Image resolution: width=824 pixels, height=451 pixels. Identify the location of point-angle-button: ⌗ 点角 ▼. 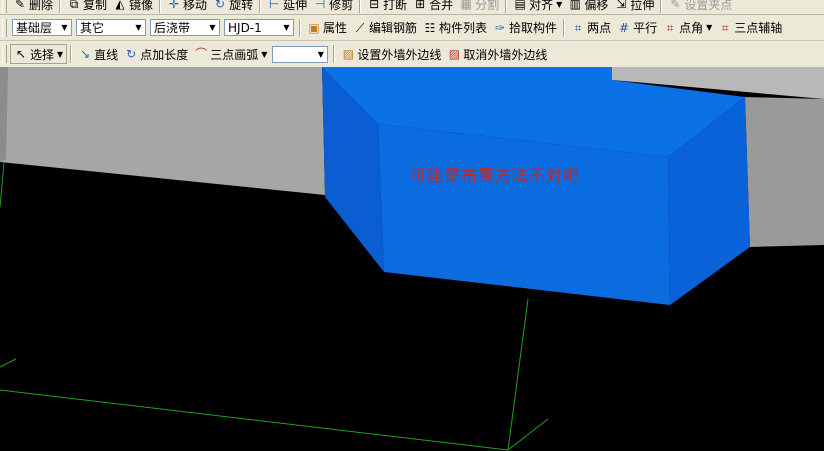
(687, 28).